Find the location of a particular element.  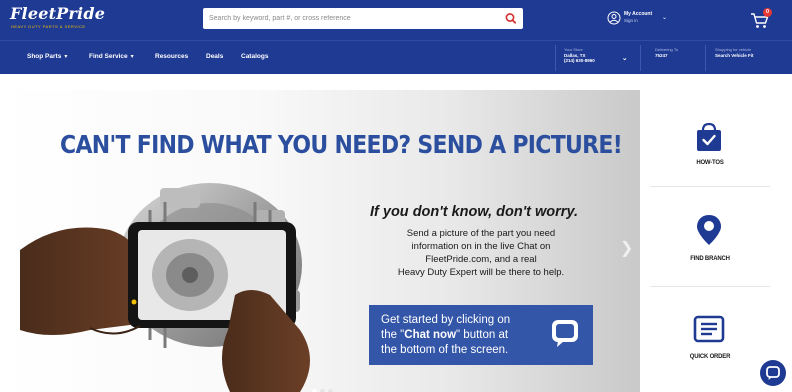

delivery-location: Delivering To 75247 is located at coordinates (666, 52).